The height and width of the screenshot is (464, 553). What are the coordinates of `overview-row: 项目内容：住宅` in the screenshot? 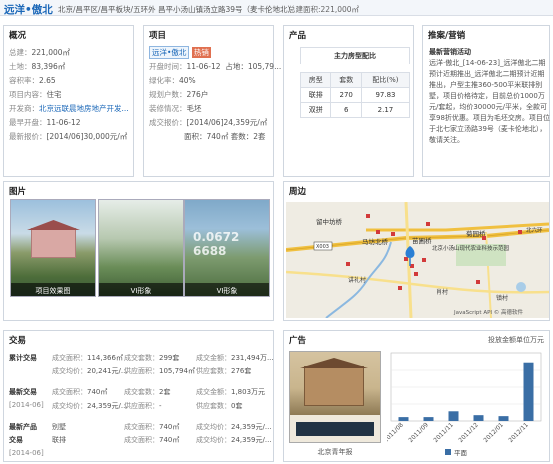 It's located at (35, 94).